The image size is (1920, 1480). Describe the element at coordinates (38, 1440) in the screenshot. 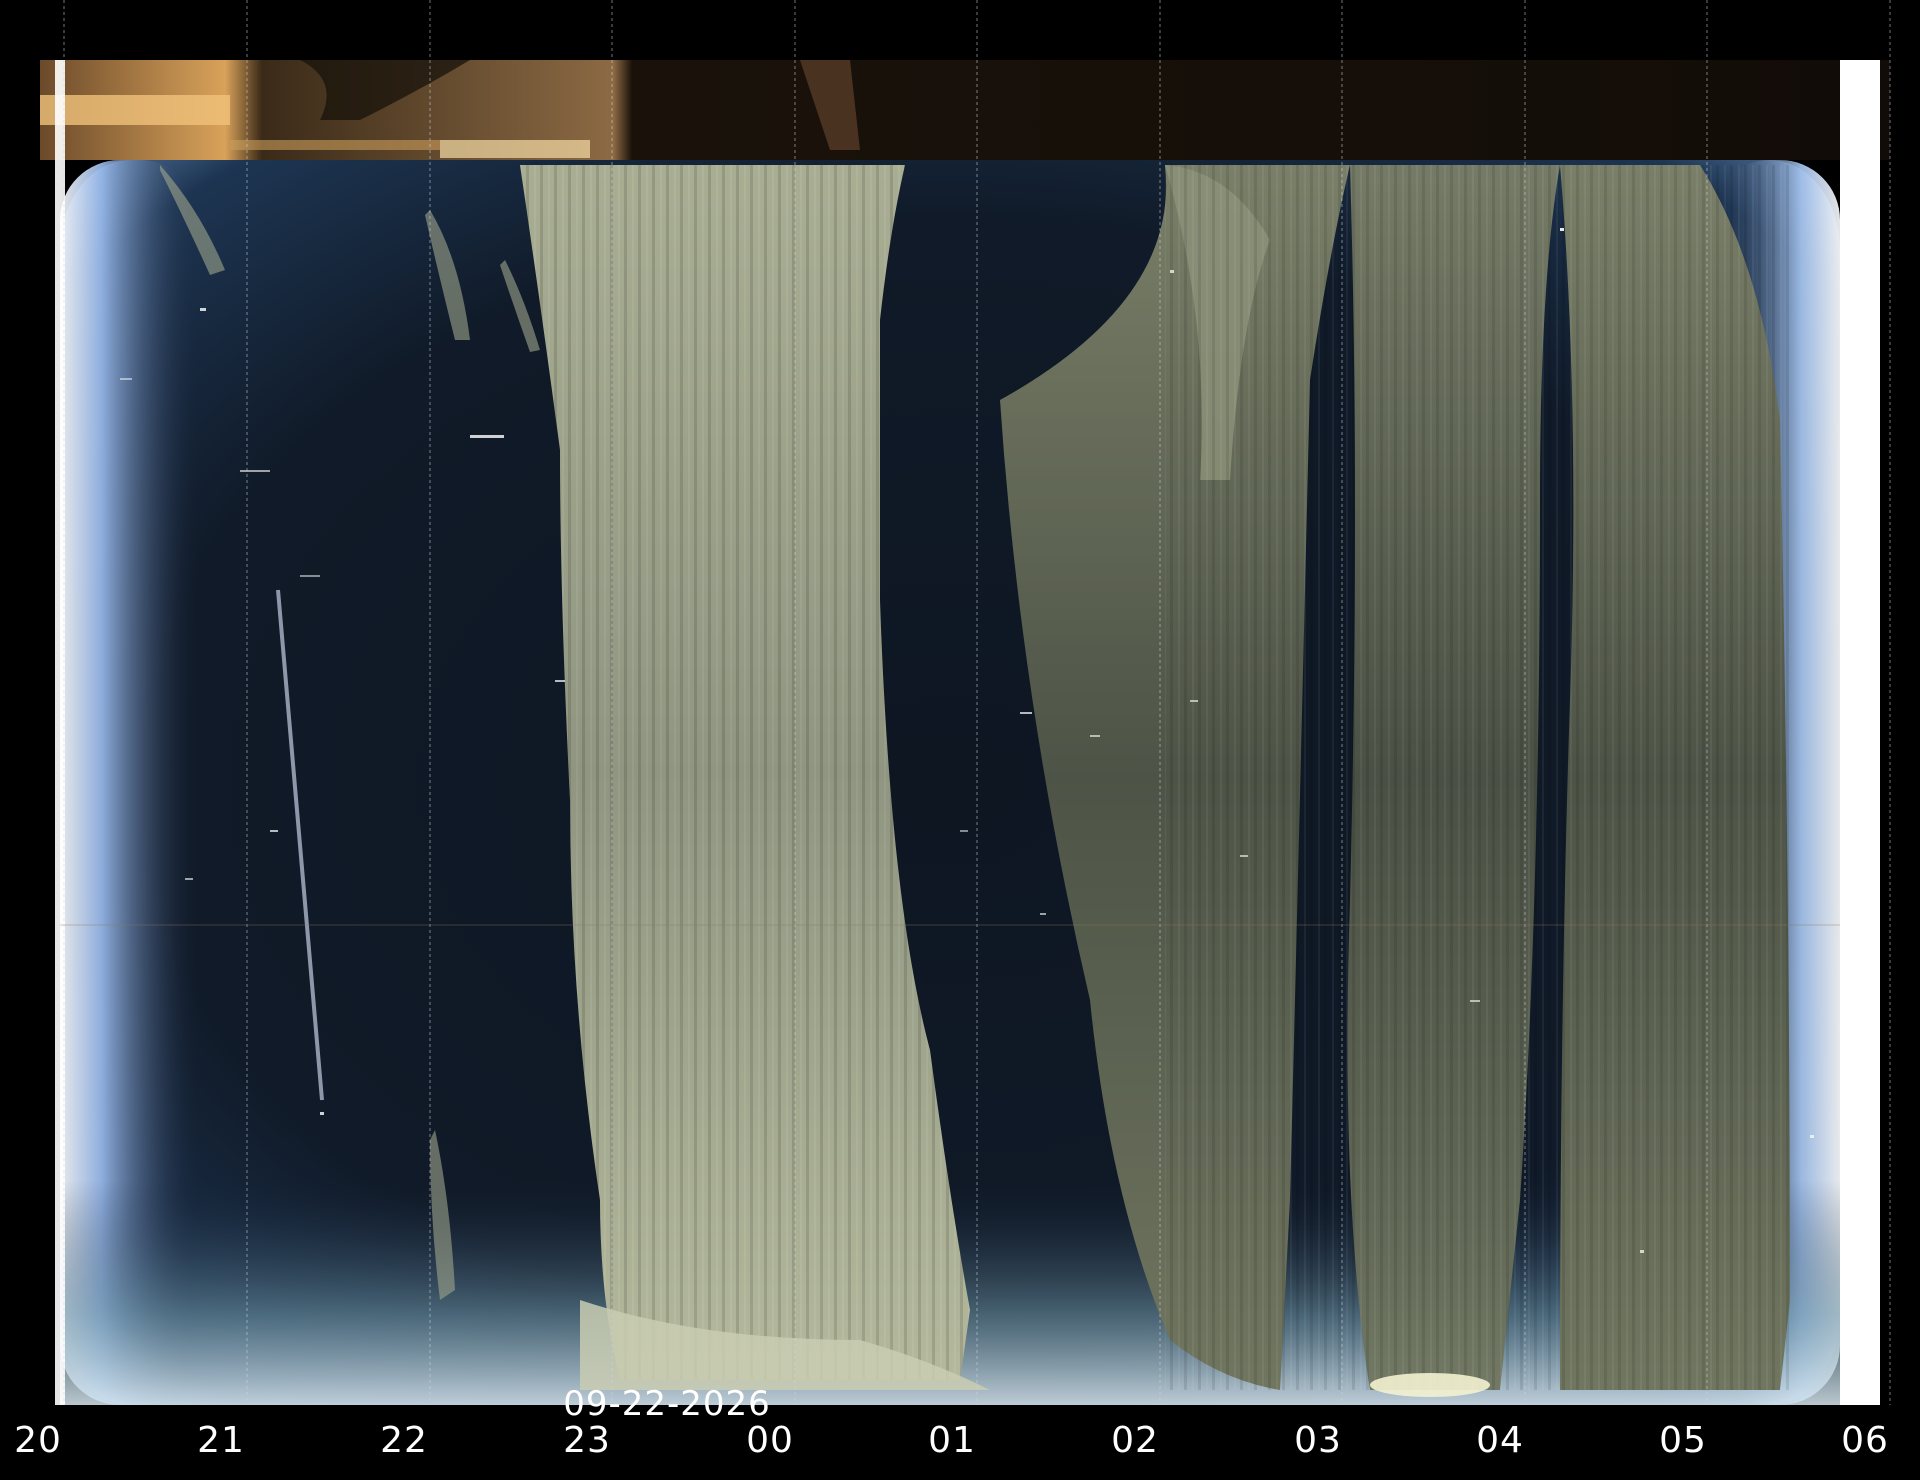

I see `hour-label-20: 20` at that location.